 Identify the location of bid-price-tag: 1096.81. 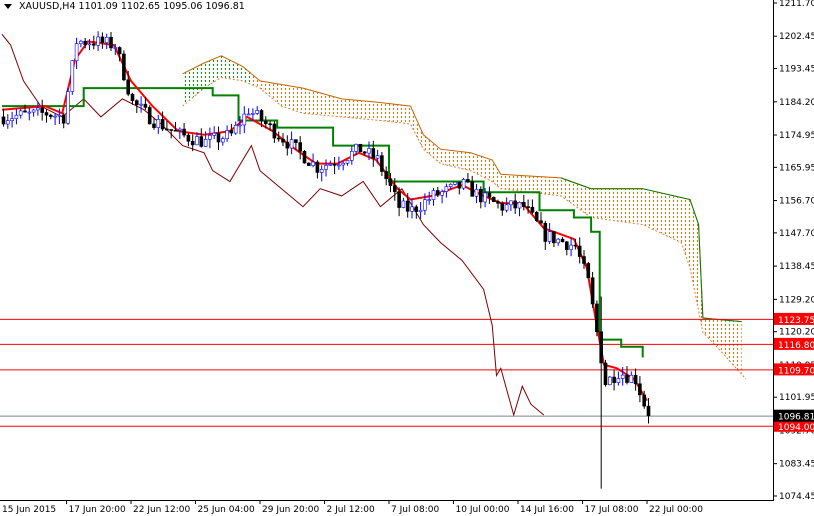
(796, 418).